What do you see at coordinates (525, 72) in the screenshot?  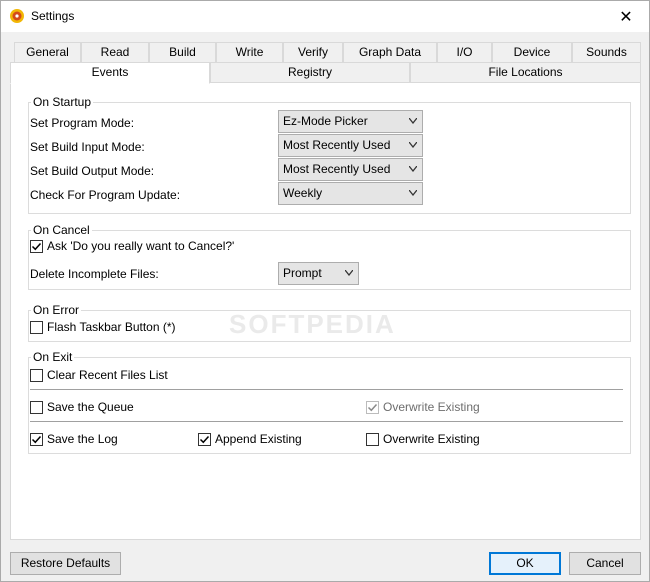 I see `tab-file-locations: File Locations` at bounding box center [525, 72].